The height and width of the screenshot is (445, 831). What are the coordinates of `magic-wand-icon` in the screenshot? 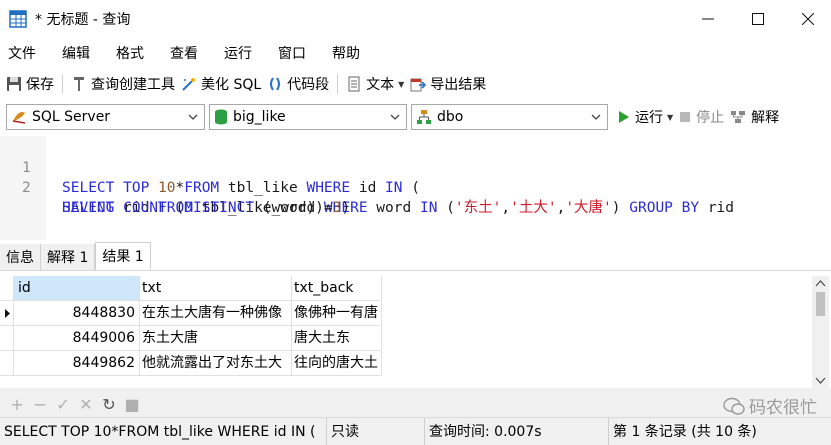 It's located at (188, 84).